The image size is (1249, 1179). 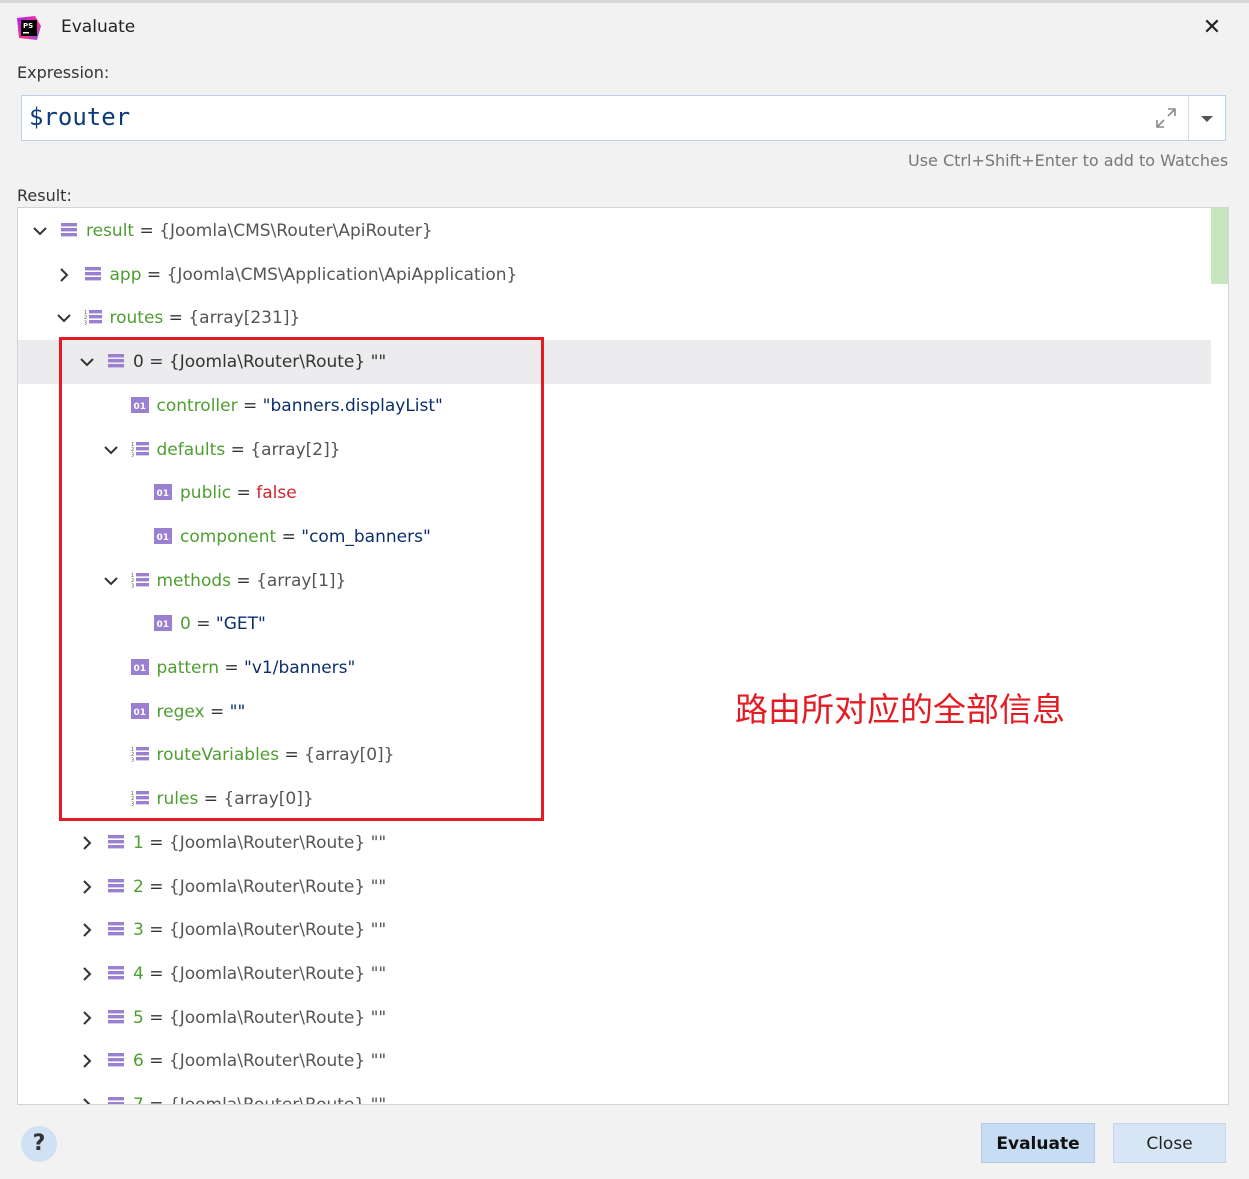 What do you see at coordinates (110, 231) in the screenshot?
I see `node-name: result` at bounding box center [110, 231].